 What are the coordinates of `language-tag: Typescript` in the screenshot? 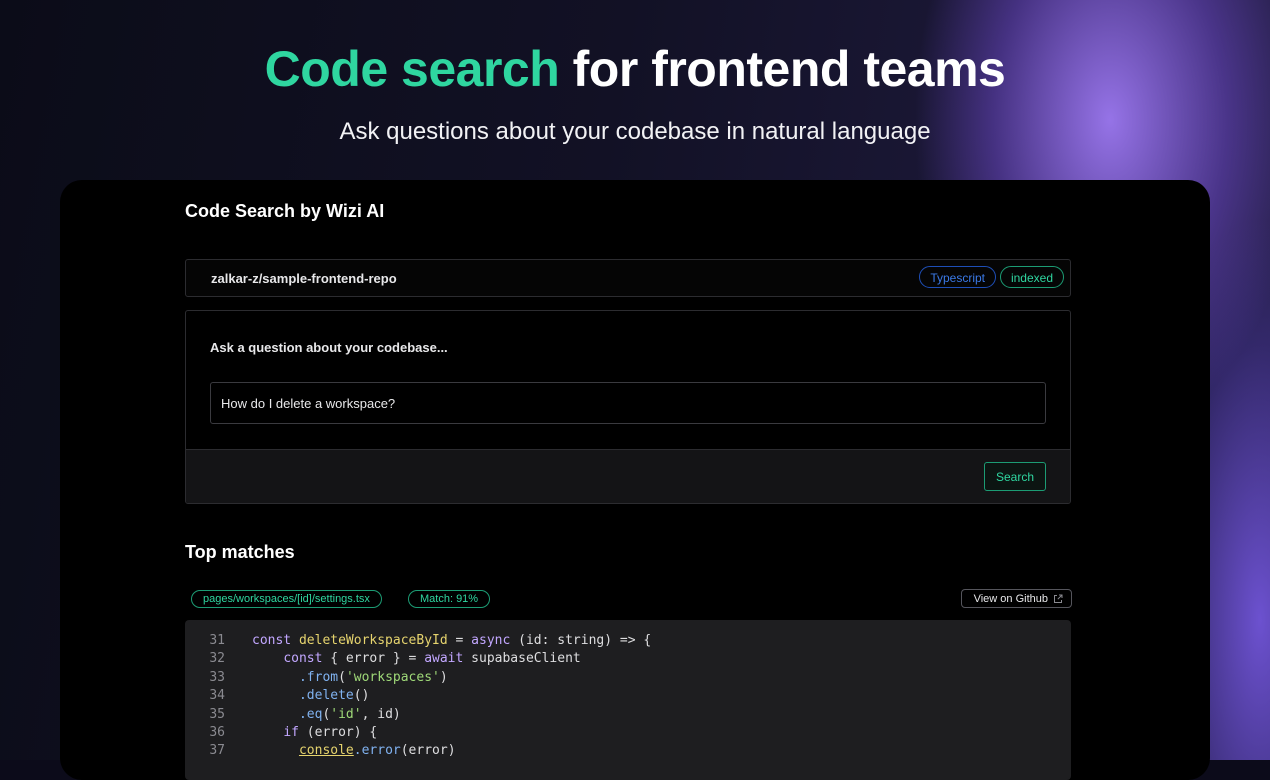 It's located at (957, 277).